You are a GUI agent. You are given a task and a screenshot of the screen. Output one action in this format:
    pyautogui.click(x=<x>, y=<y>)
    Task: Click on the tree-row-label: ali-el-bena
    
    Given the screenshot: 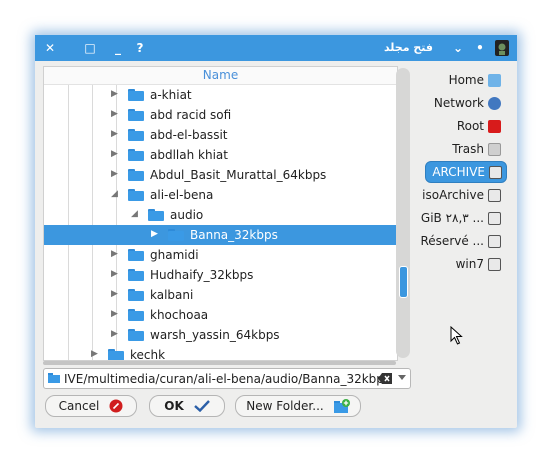 What is the action you would take?
    pyautogui.click(x=182, y=195)
    